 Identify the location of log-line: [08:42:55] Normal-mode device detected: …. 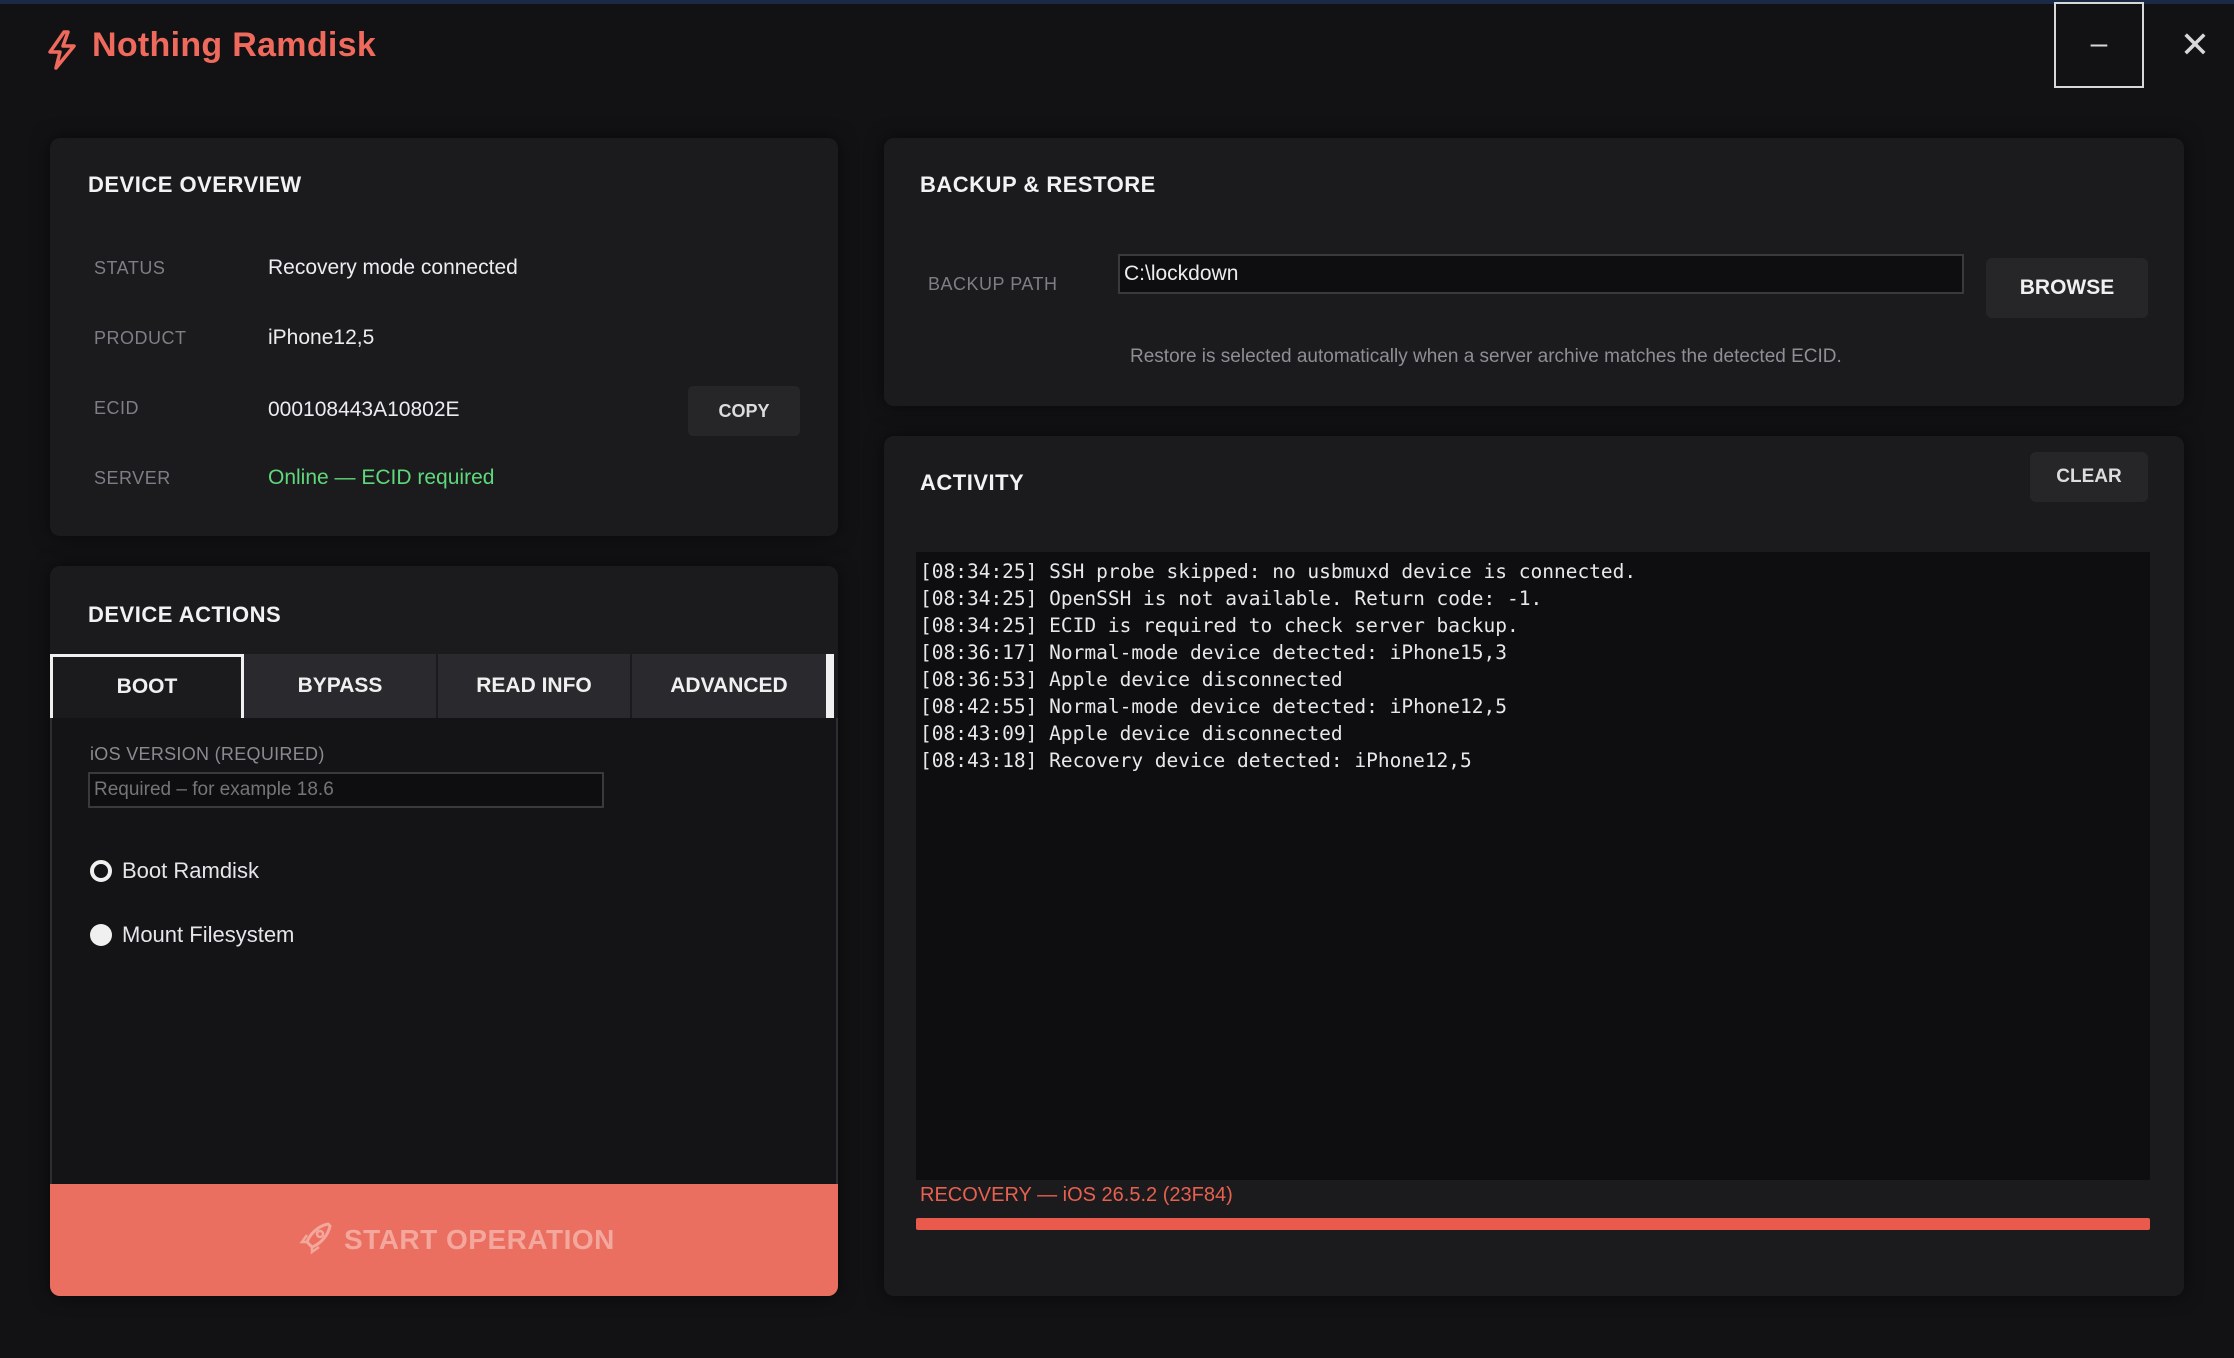
(1213, 706).